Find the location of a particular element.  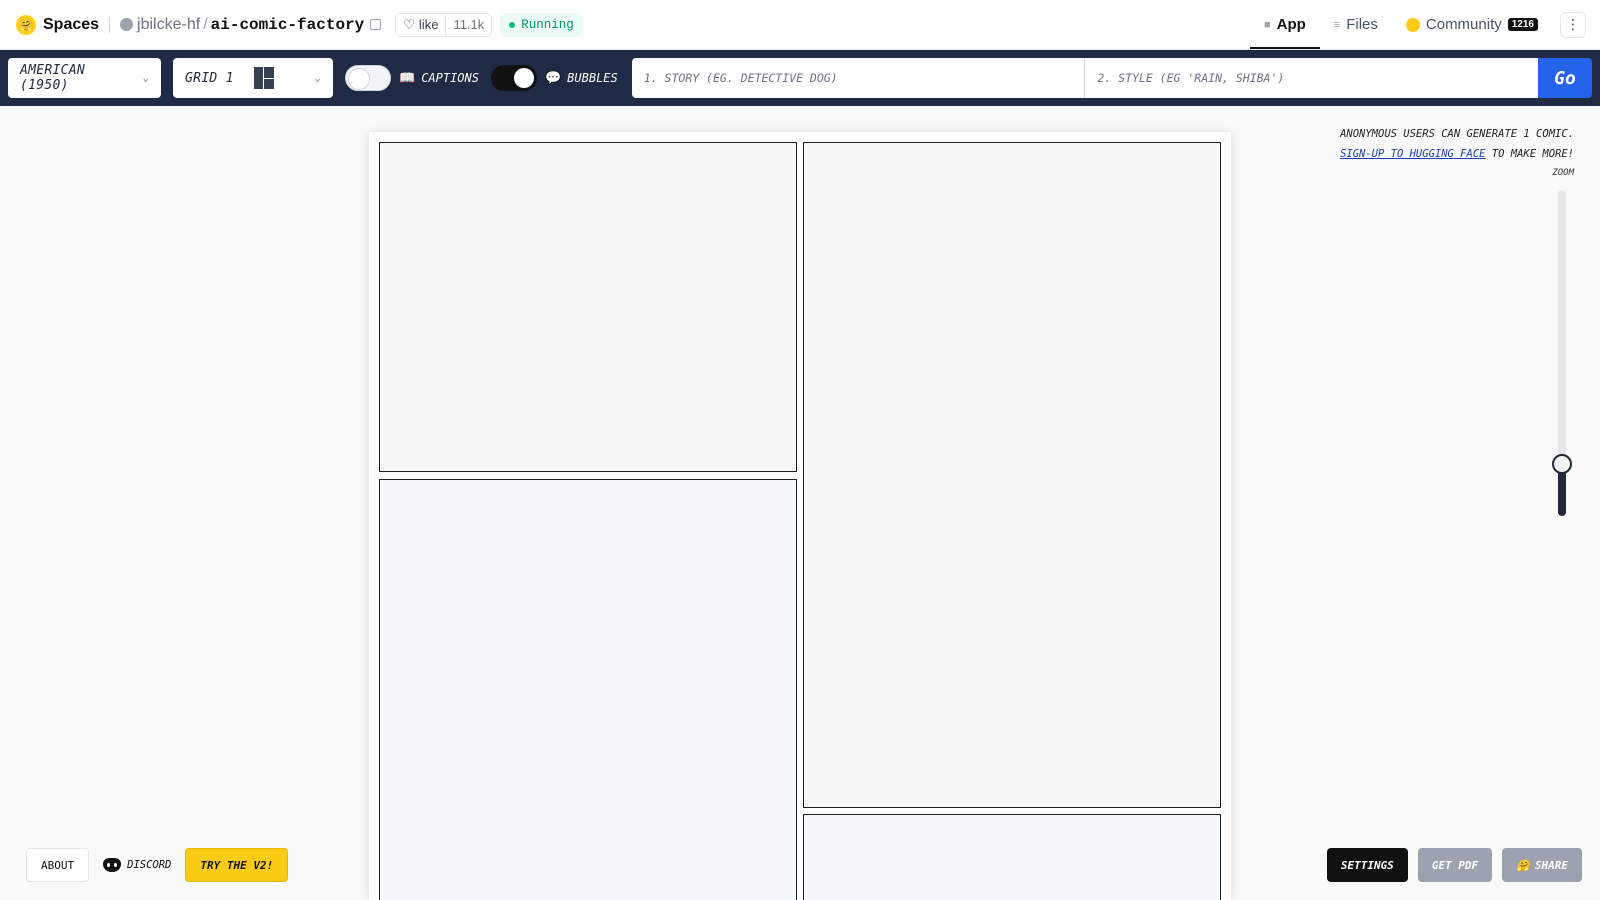

tab-files: ≡ Files is located at coordinates (1356, 24).